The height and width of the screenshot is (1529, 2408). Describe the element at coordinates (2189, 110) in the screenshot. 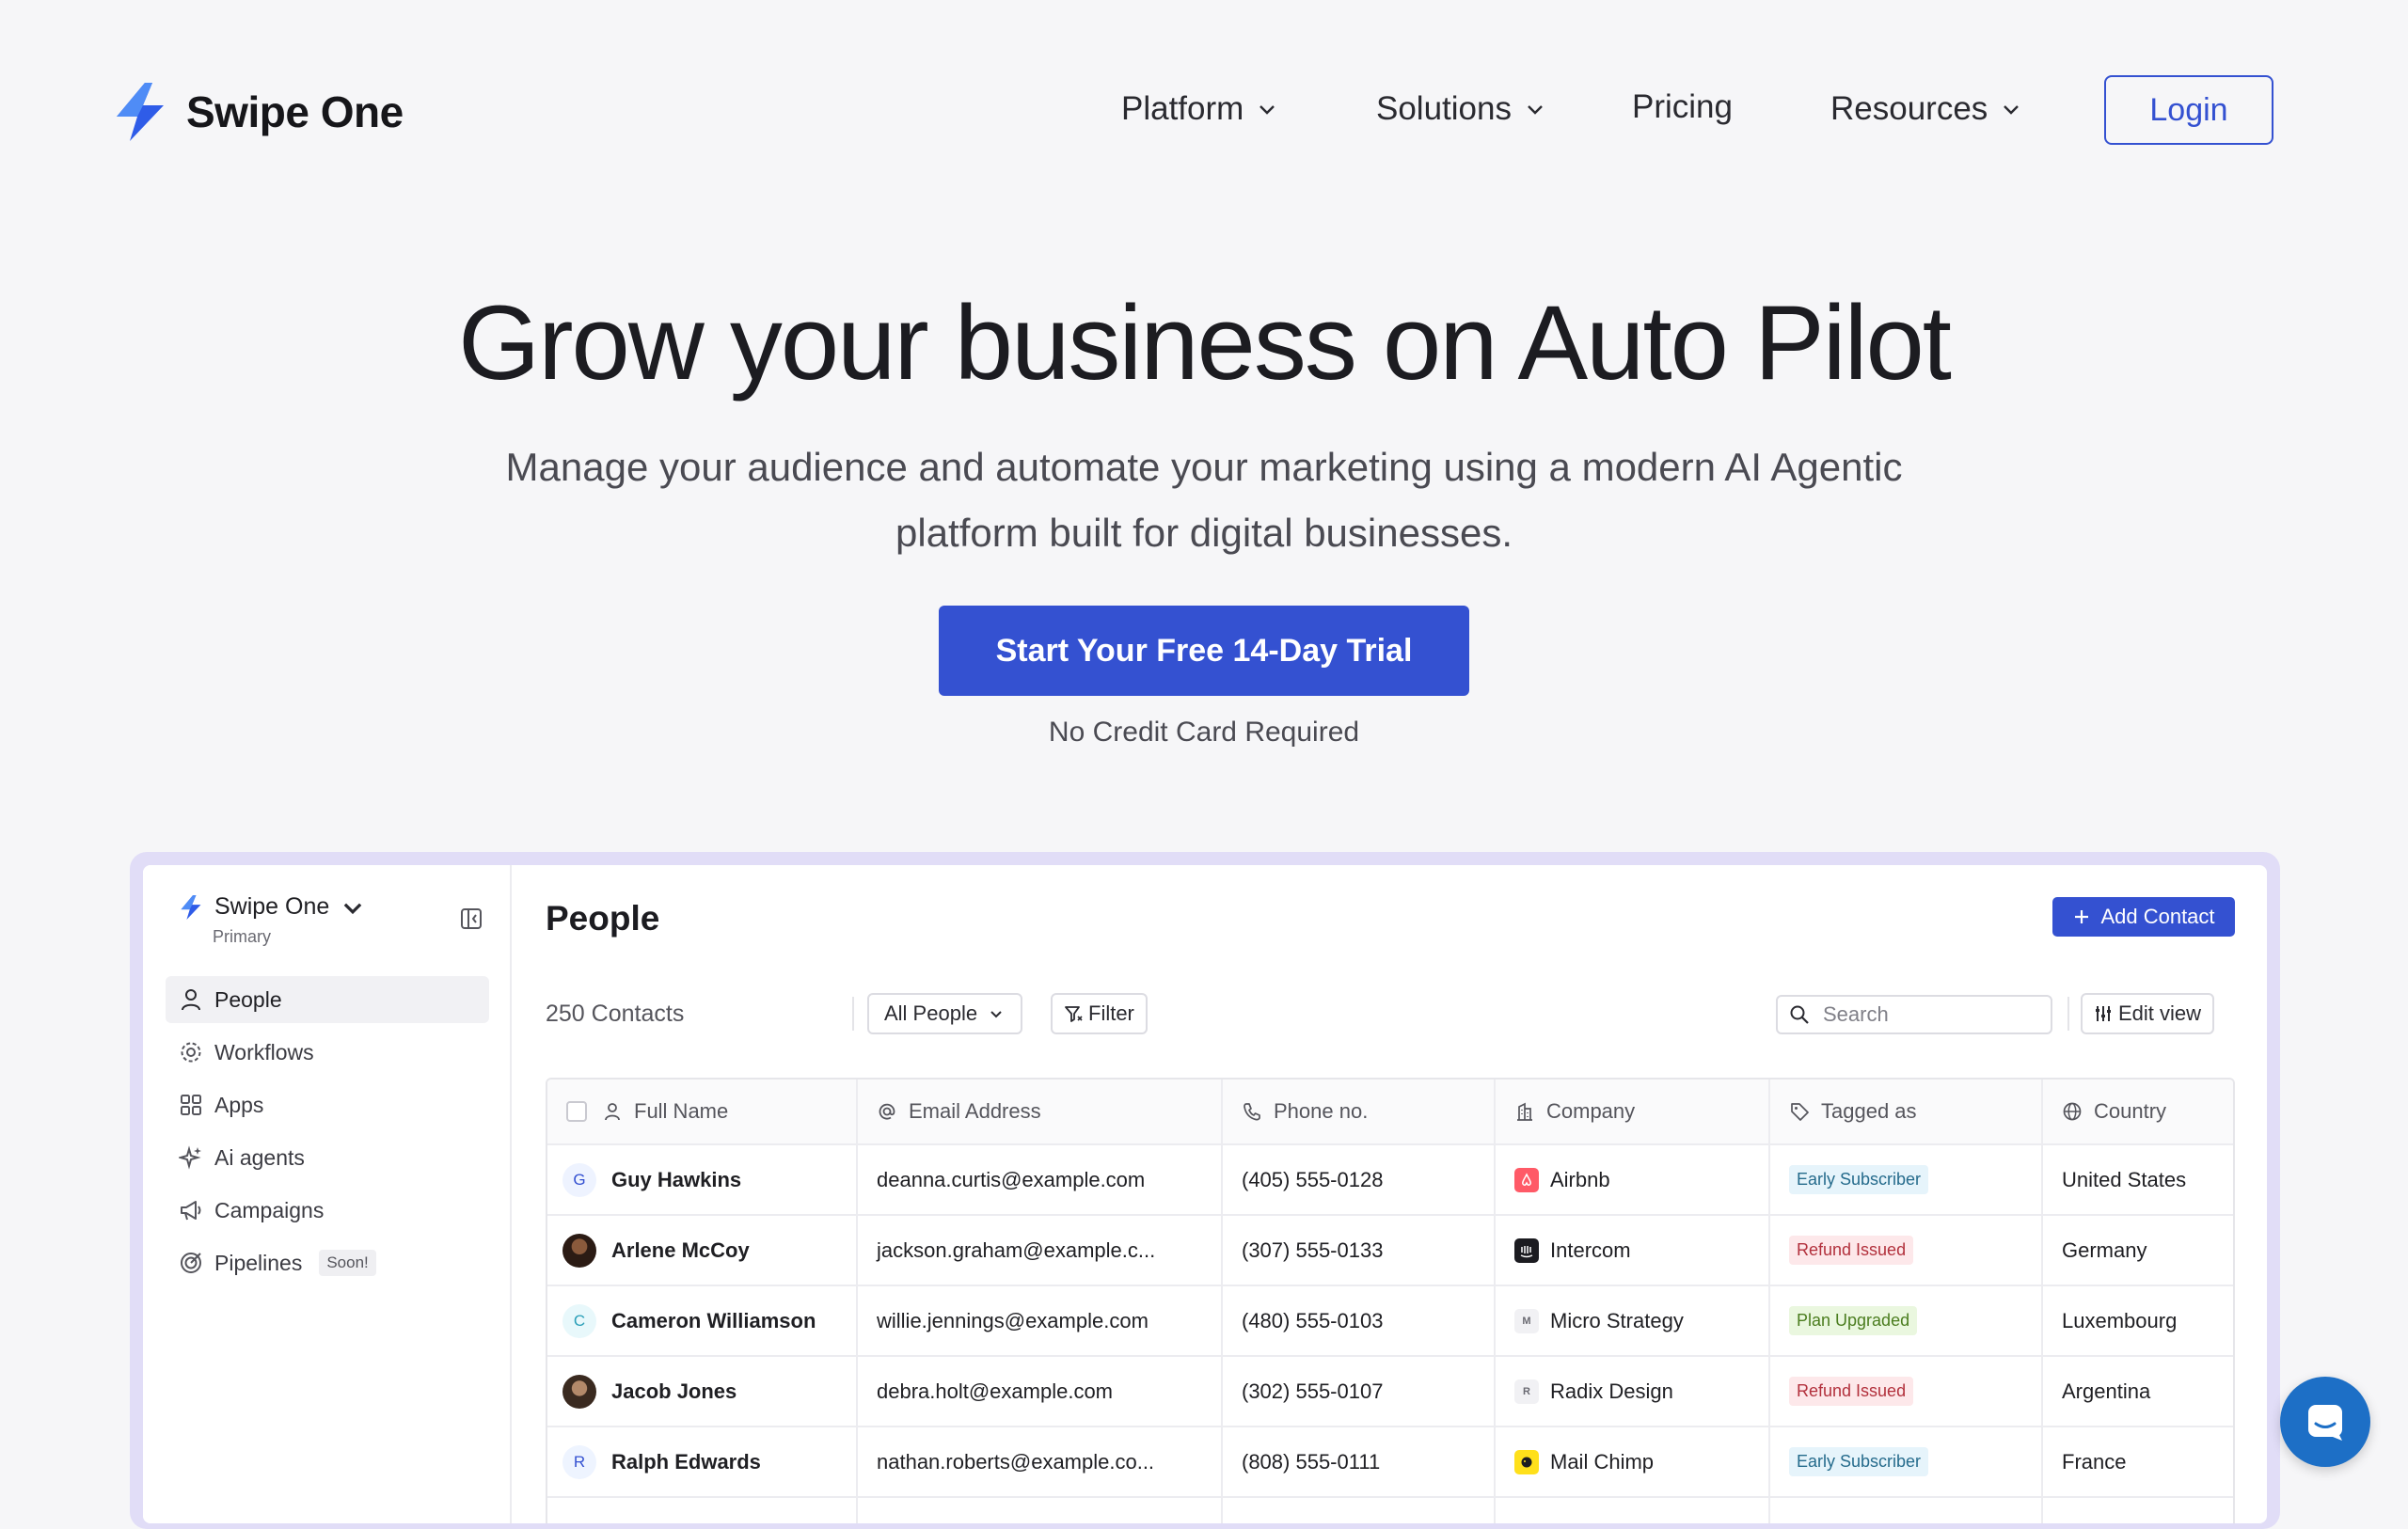

I see `login-button: Login` at that location.